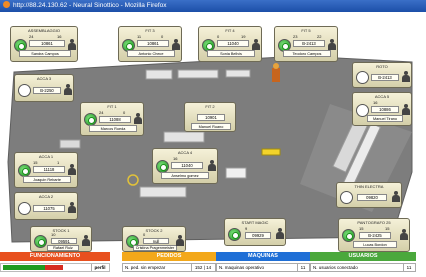  I want to click on operator-name: Rafael Ruiz, so click(63, 248).